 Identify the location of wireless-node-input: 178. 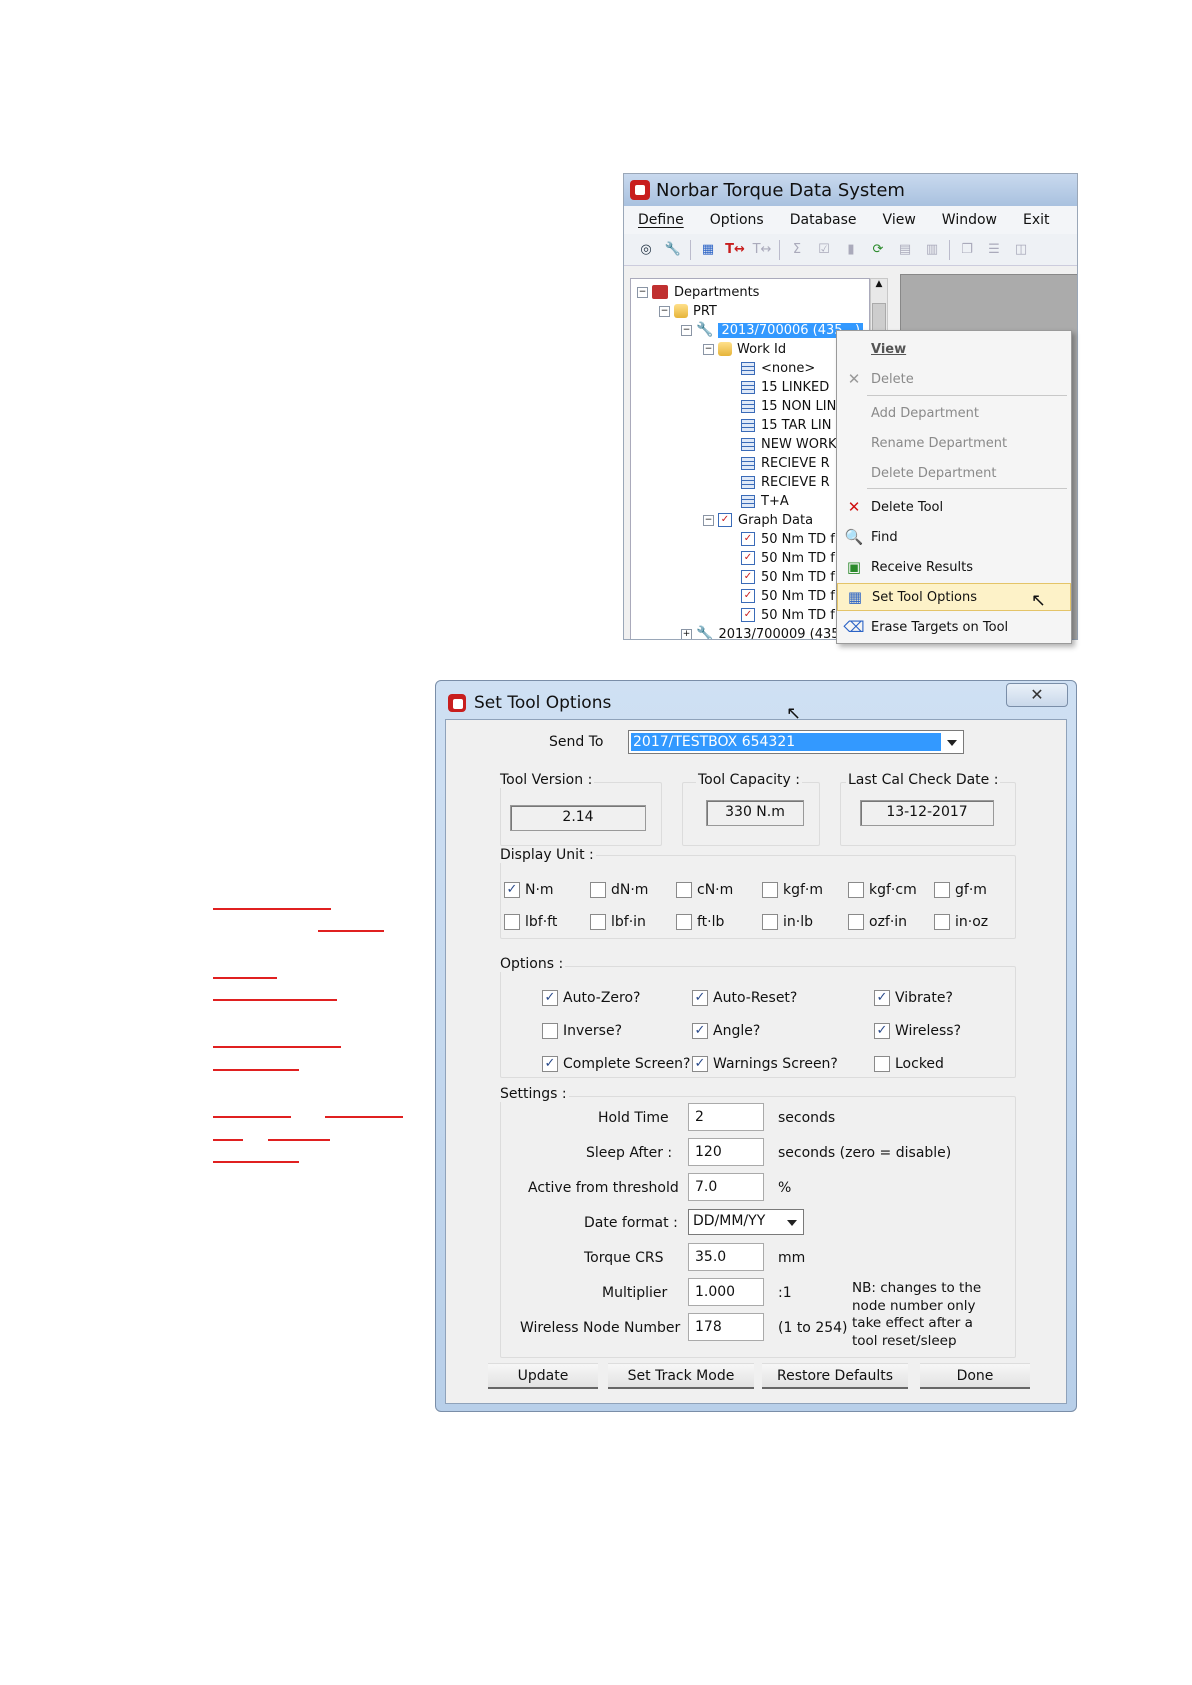
(726, 1327).